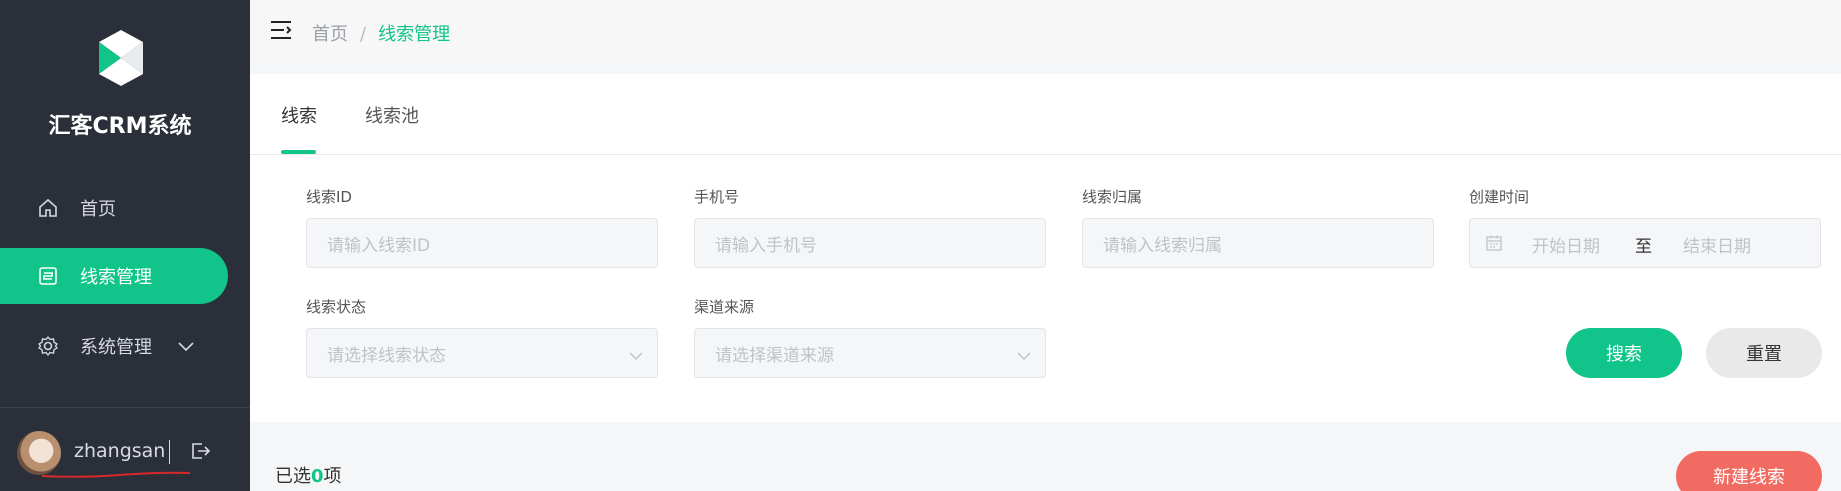 The width and height of the screenshot is (1841, 491). What do you see at coordinates (98, 209) in the screenshot?
I see `sidebar-item-label: 首页` at bounding box center [98, 209].